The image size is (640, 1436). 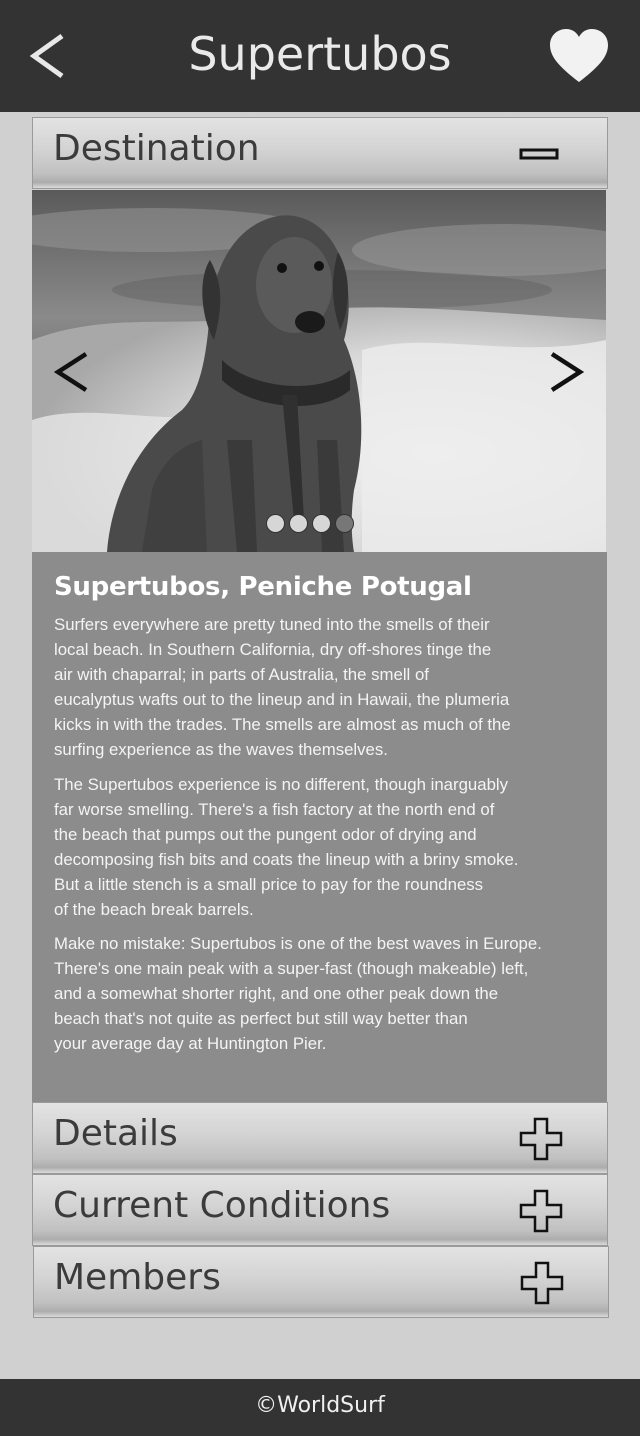 I want to click on section-label-details: Details, so click(x=115, y=1133).